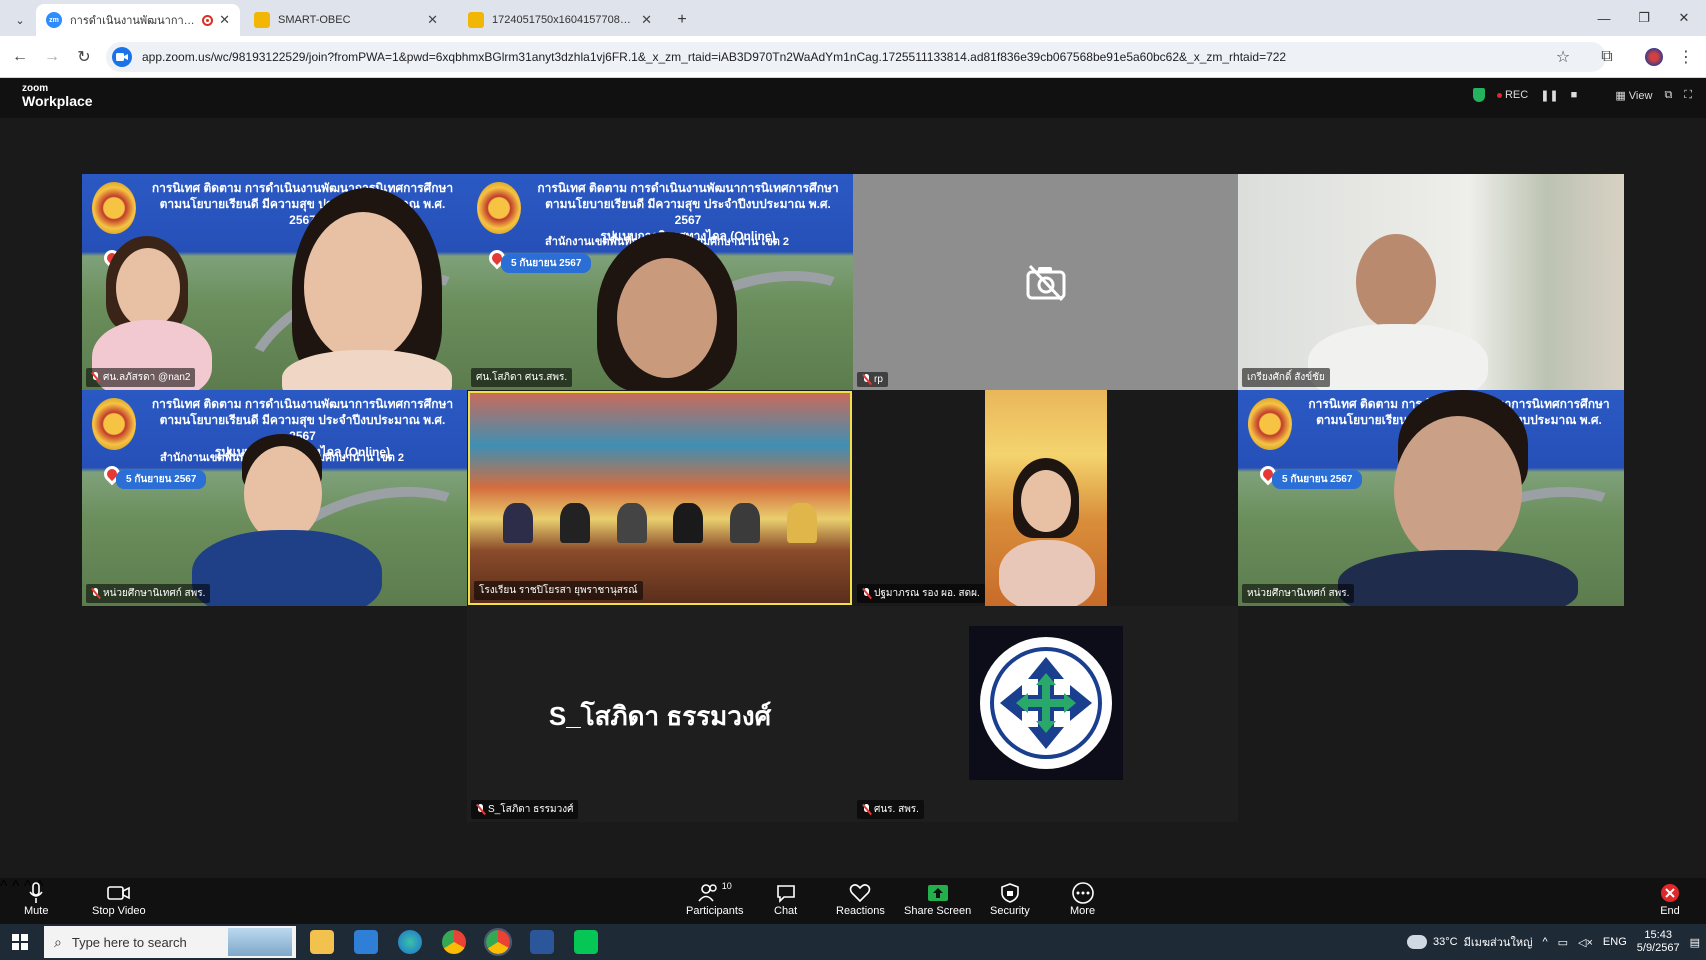 This screenshot has height=960, width=1706. I want to click on view-button: ▦ View, so click(1633, 95).